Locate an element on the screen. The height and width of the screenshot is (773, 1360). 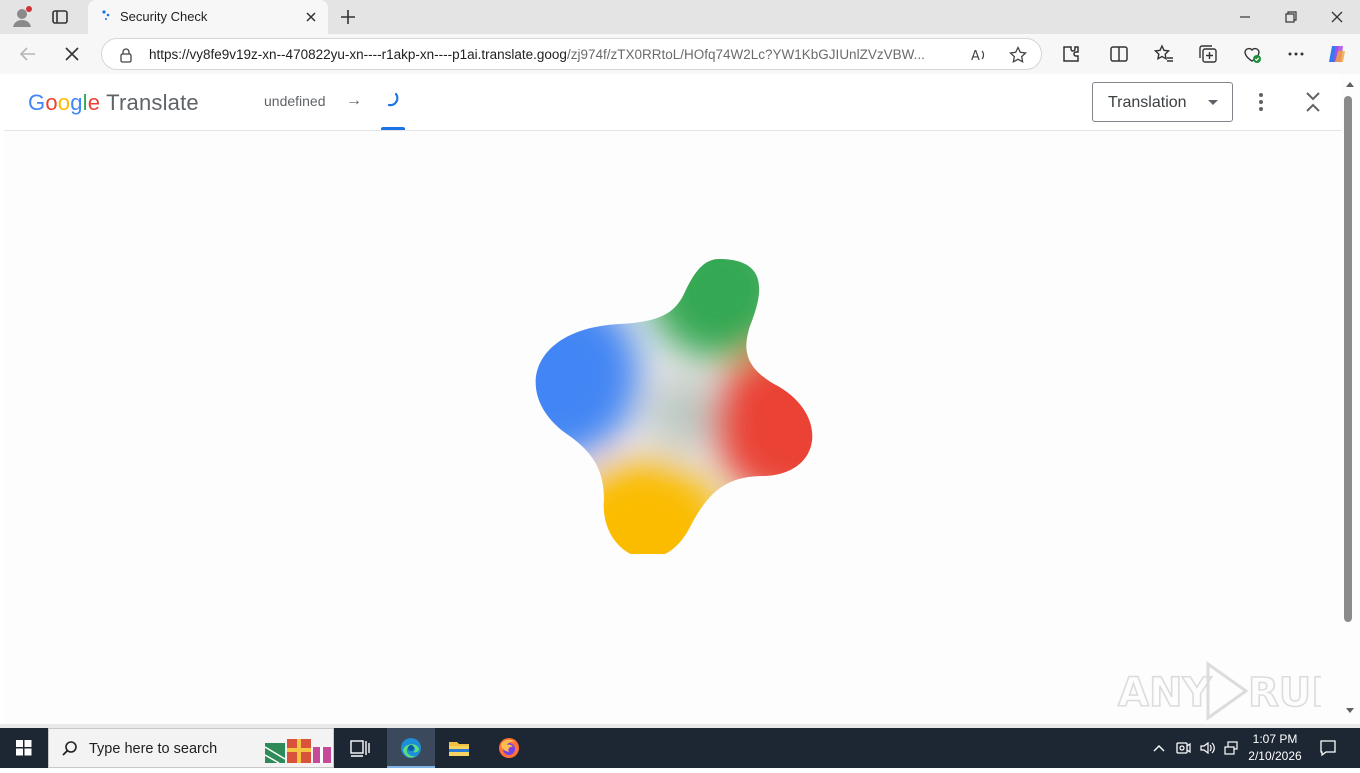
clock-time: 1:07 PM is located at coordinates (1275, 739).